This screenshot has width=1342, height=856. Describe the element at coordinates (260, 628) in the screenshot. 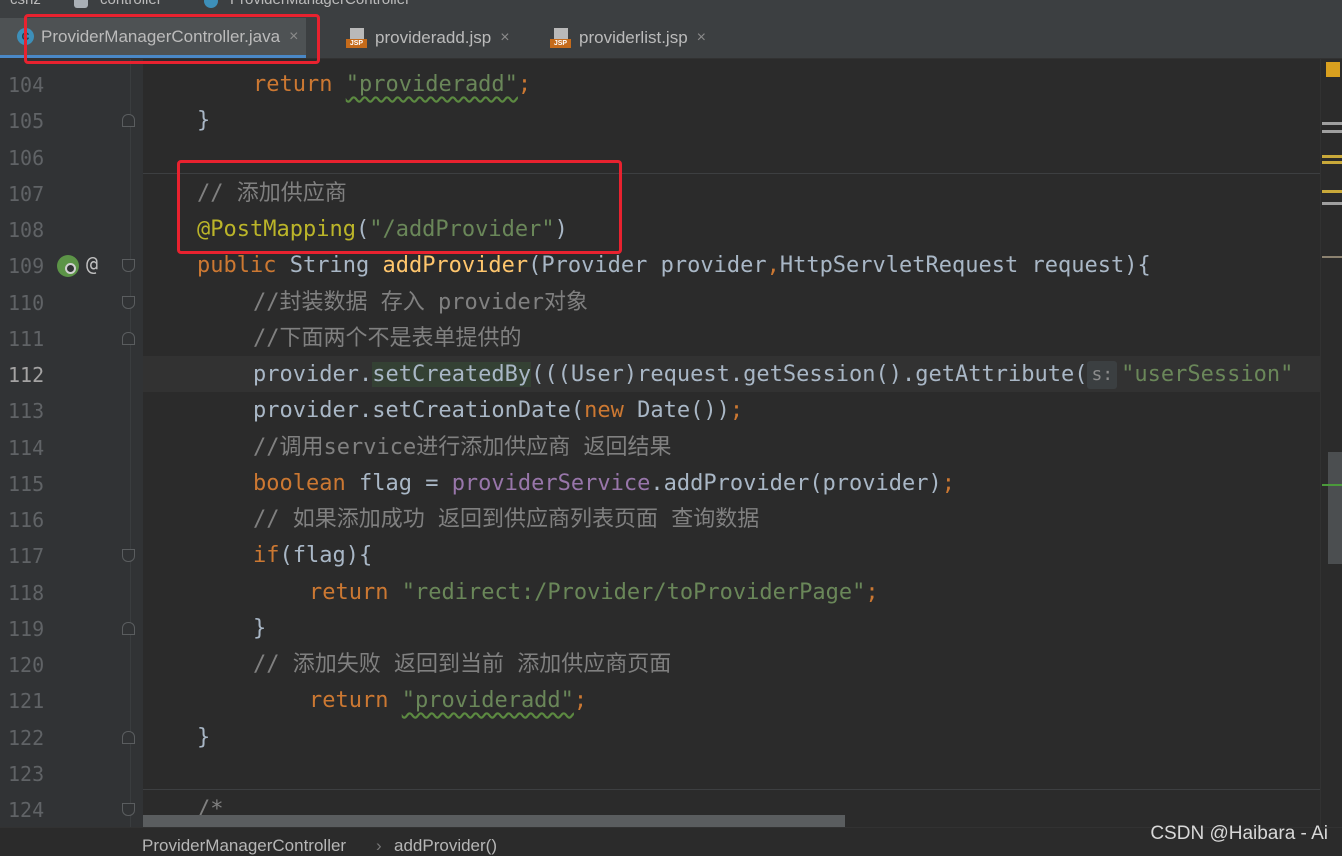

I see `code-line-119: }` at that location.